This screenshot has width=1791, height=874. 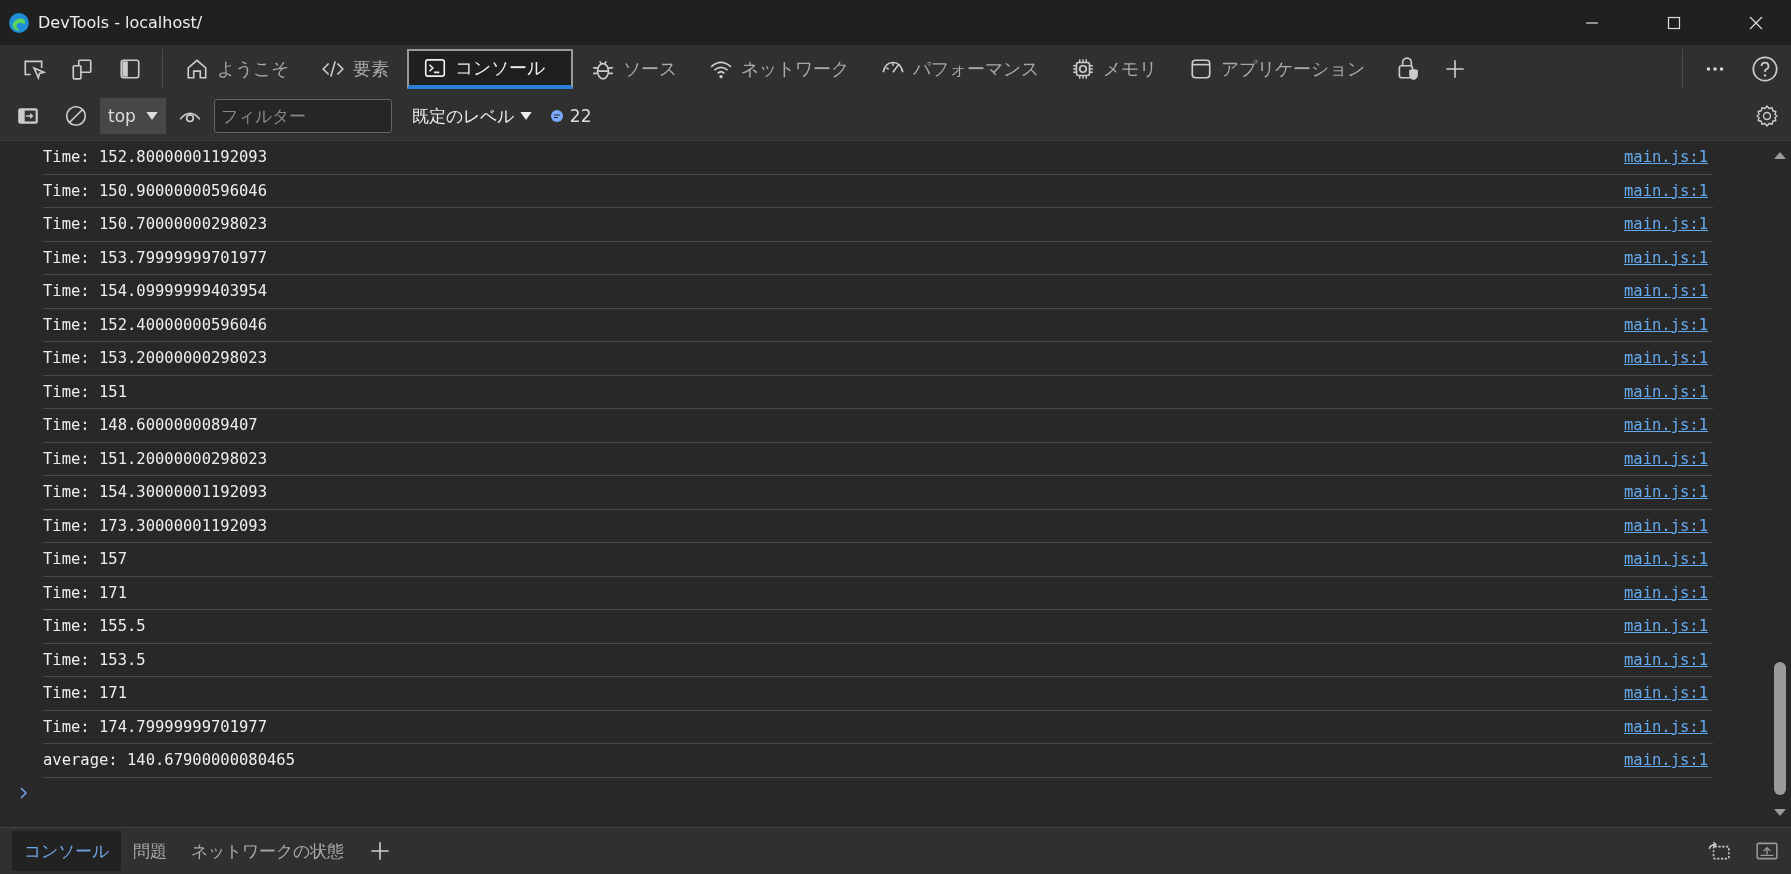 I want to click on message-count: 22, so click(x=580, y=116).